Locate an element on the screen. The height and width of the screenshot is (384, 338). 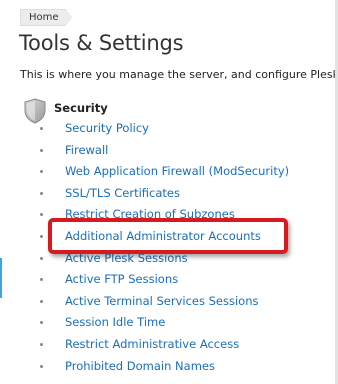
breadcrumb-home-label: Home is located at coordinates (44, 17).